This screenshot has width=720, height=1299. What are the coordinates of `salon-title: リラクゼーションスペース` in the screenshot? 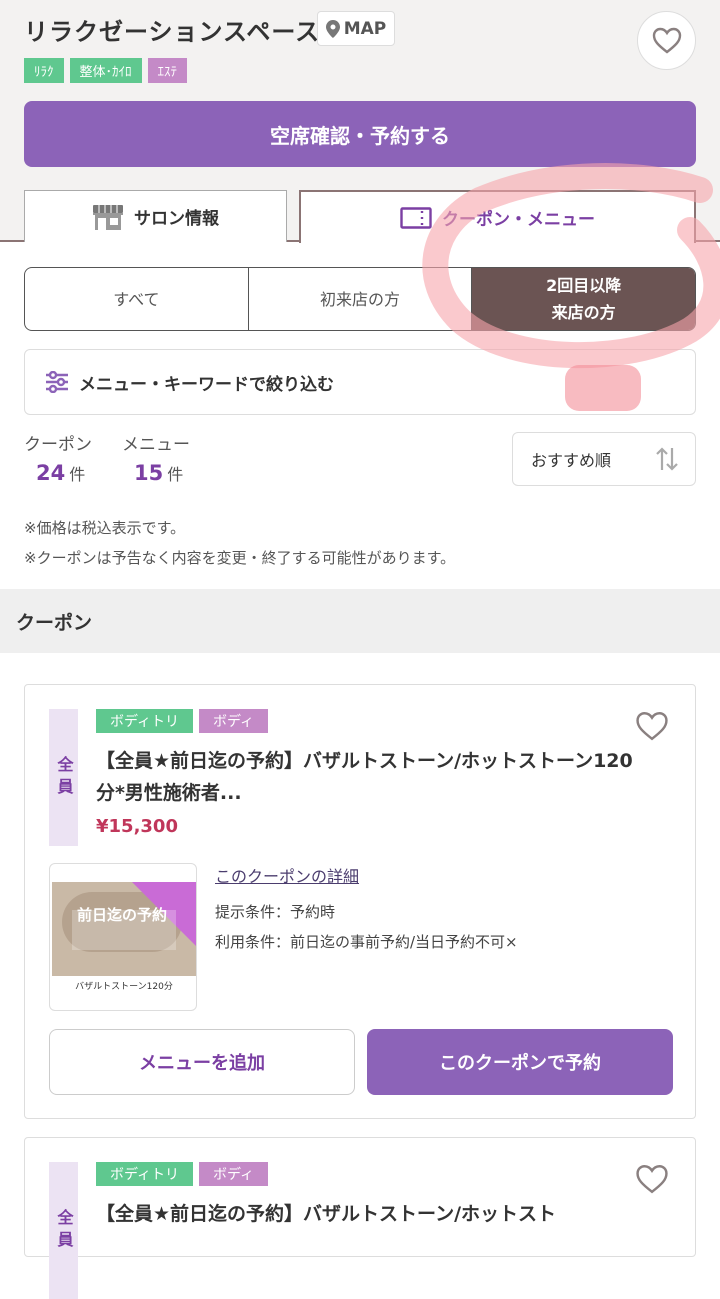 It's located at (172, 32).